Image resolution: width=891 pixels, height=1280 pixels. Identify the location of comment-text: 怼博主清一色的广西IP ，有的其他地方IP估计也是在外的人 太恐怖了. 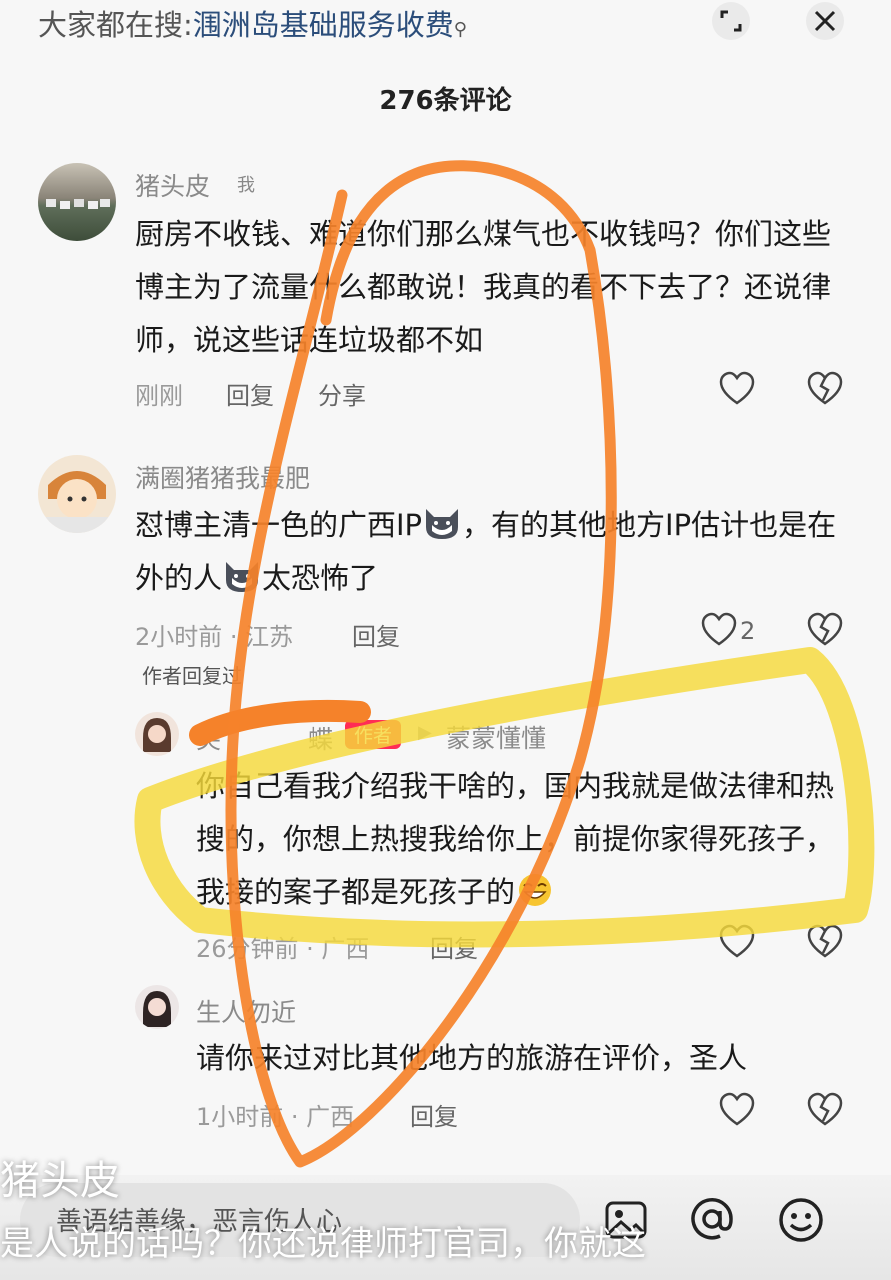
(495, 552).